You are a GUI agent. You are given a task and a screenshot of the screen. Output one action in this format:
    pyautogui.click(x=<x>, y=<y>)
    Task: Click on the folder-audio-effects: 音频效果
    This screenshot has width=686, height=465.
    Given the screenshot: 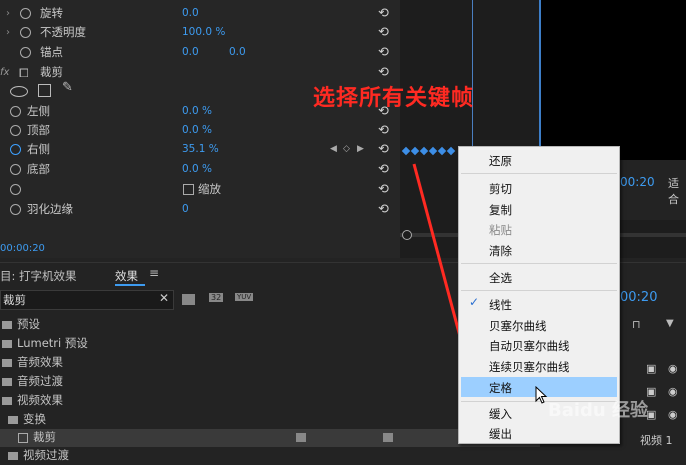 What is the action you would take?
    pyautogui.click(x=32, y=362)
    